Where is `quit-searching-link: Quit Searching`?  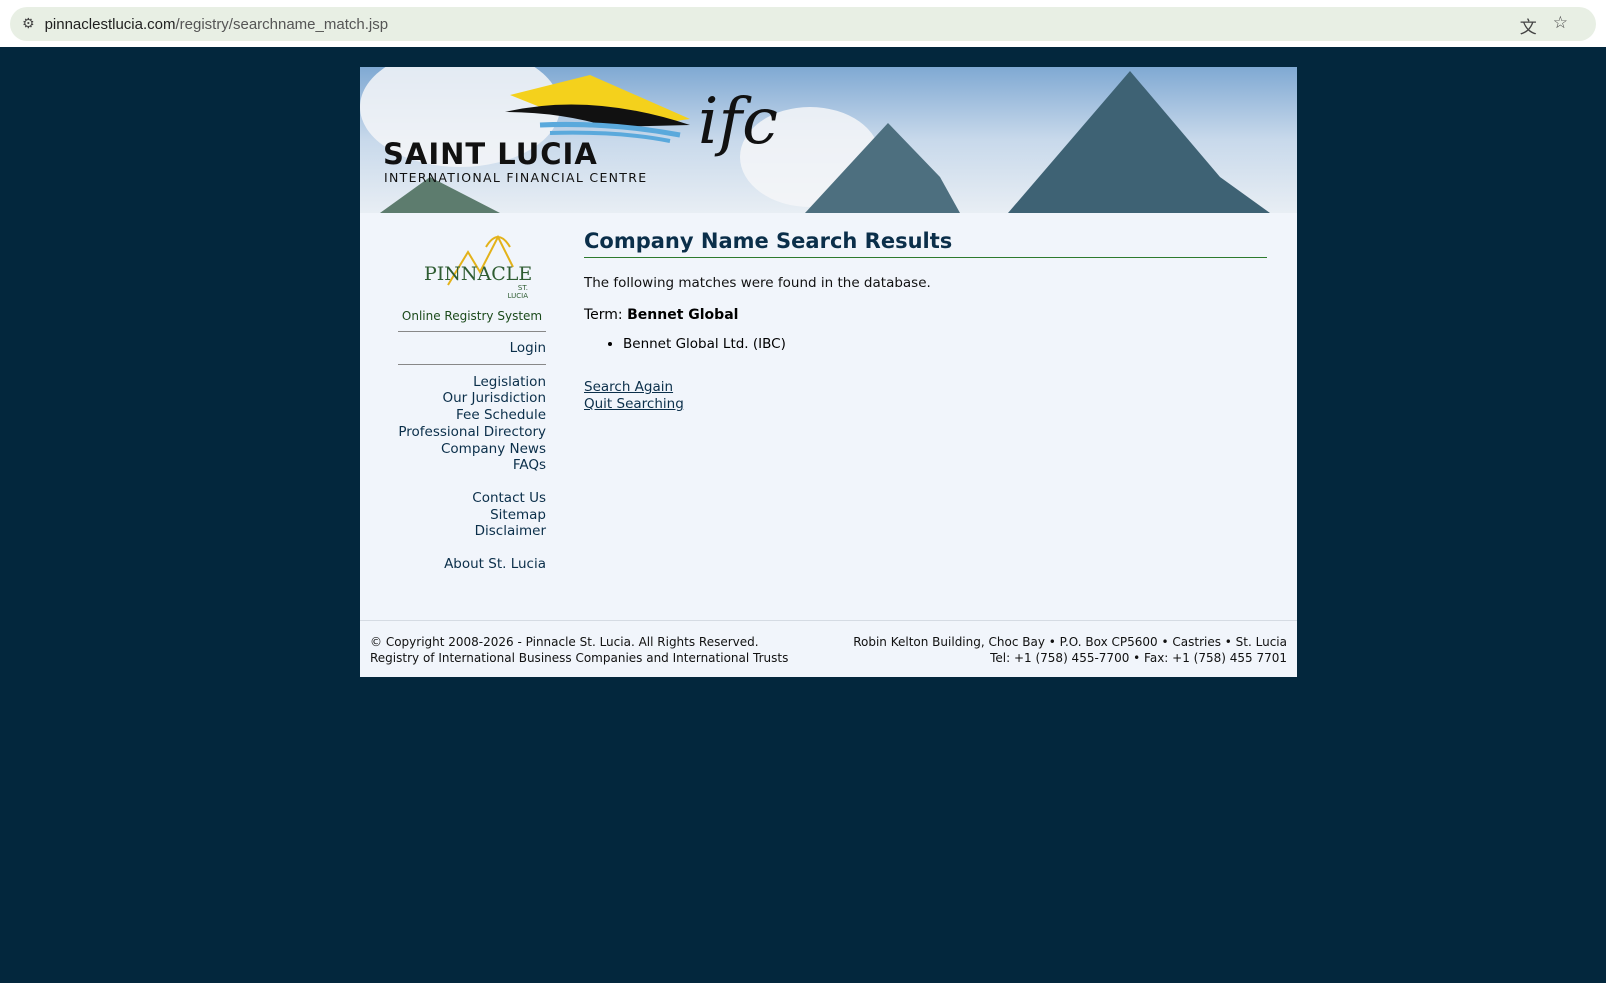
quit-searching-link: Quit Searching is located at coordinates (925, 404).